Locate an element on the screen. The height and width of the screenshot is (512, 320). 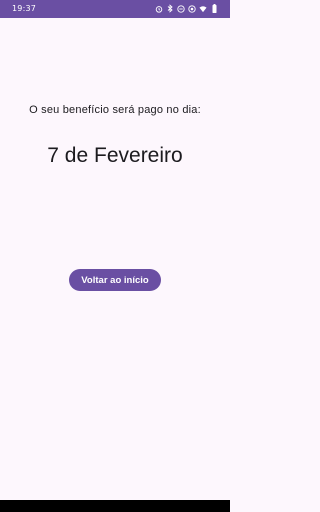
status-bar: 19:37 is located at coordinates (115, 9).